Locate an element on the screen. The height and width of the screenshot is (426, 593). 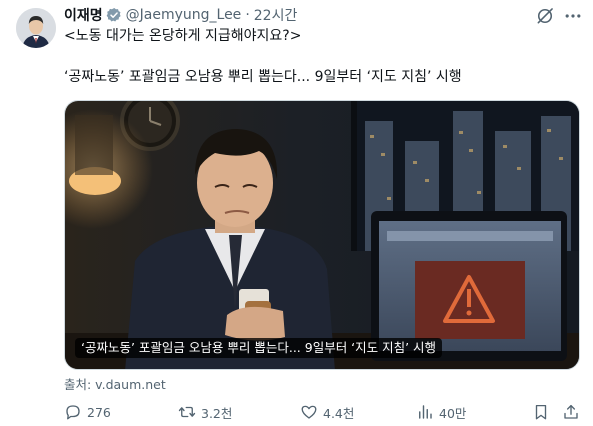
heart-icon is located at coordinates (309, 412).